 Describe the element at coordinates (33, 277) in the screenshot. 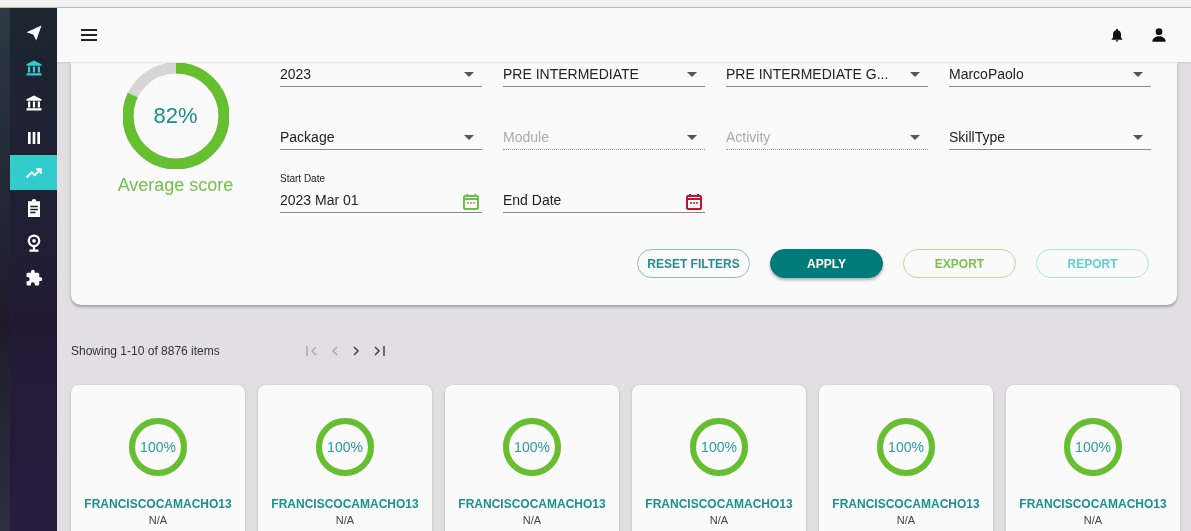

I see `puzzle-icon` at that location.